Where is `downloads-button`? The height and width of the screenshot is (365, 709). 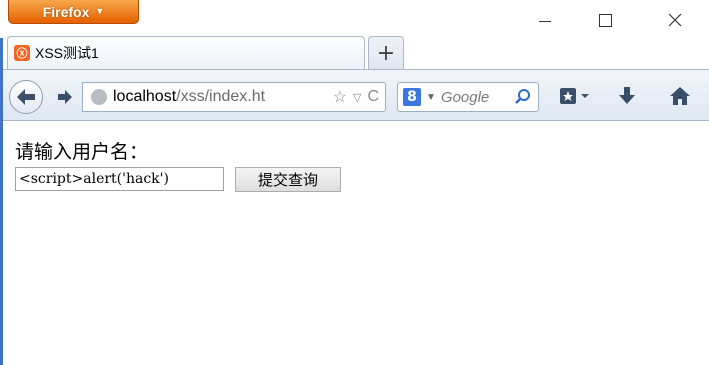
downloads-button is located at coordinates (627, 96).